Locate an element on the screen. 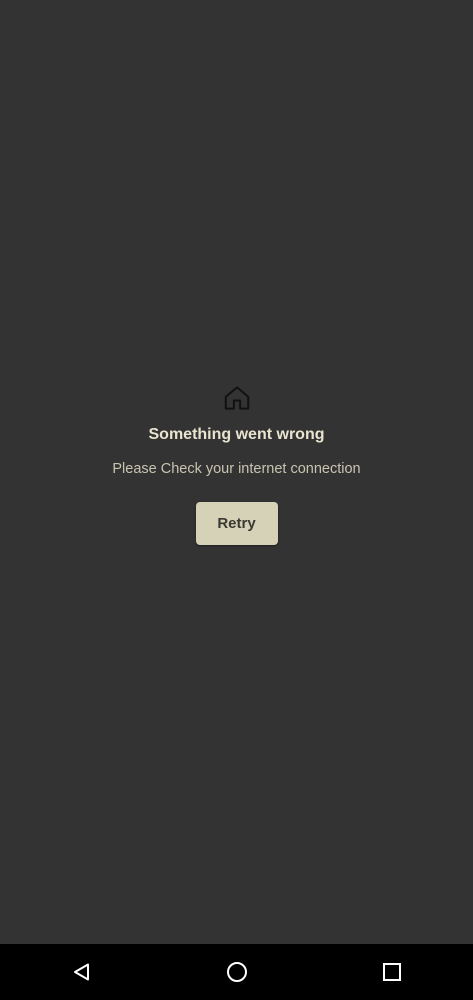 The height and width of the screenshot is (1000, 473). system-navigation-bar is located at coordinates (236, 972).